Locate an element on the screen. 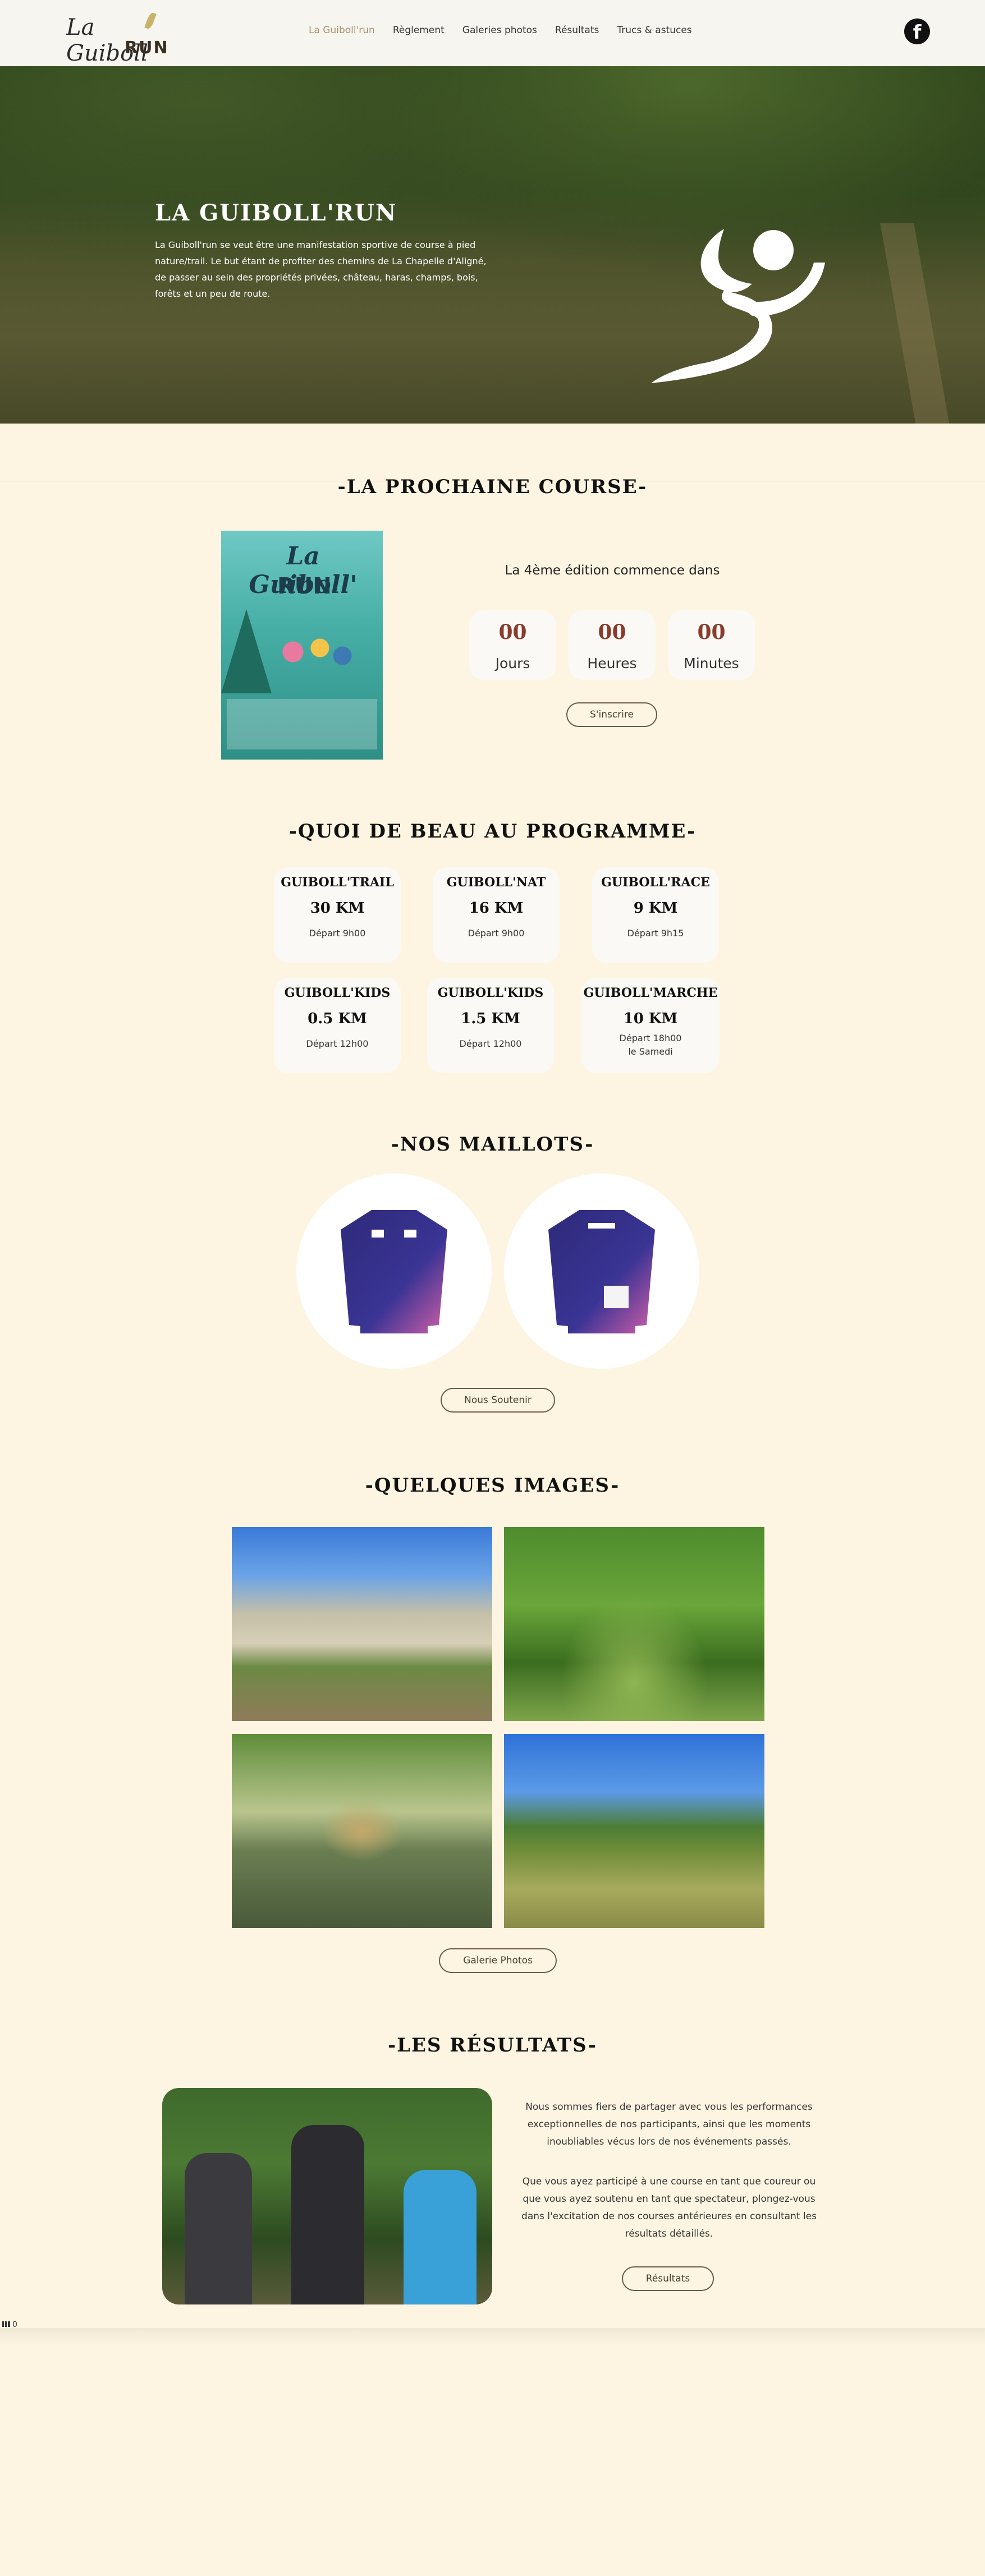  nav-item-reglement: Règlement is located at coordinates (419, 31).